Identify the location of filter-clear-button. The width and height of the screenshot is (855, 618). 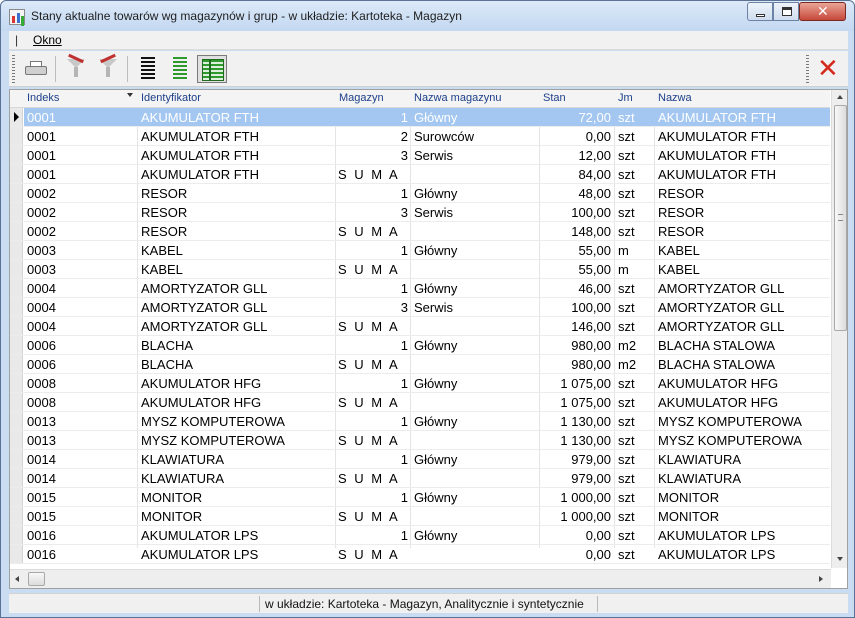
(108, 68).